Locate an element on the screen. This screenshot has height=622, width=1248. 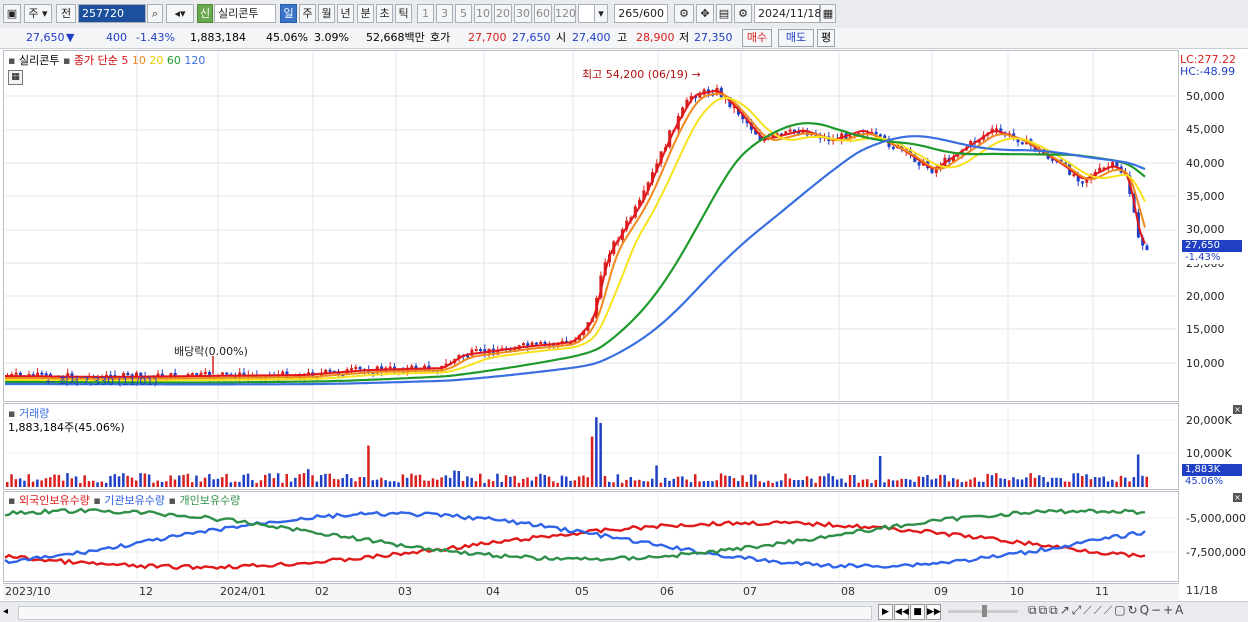
y-tick-35000: 35,000 is located at coordinates (1205, 196).